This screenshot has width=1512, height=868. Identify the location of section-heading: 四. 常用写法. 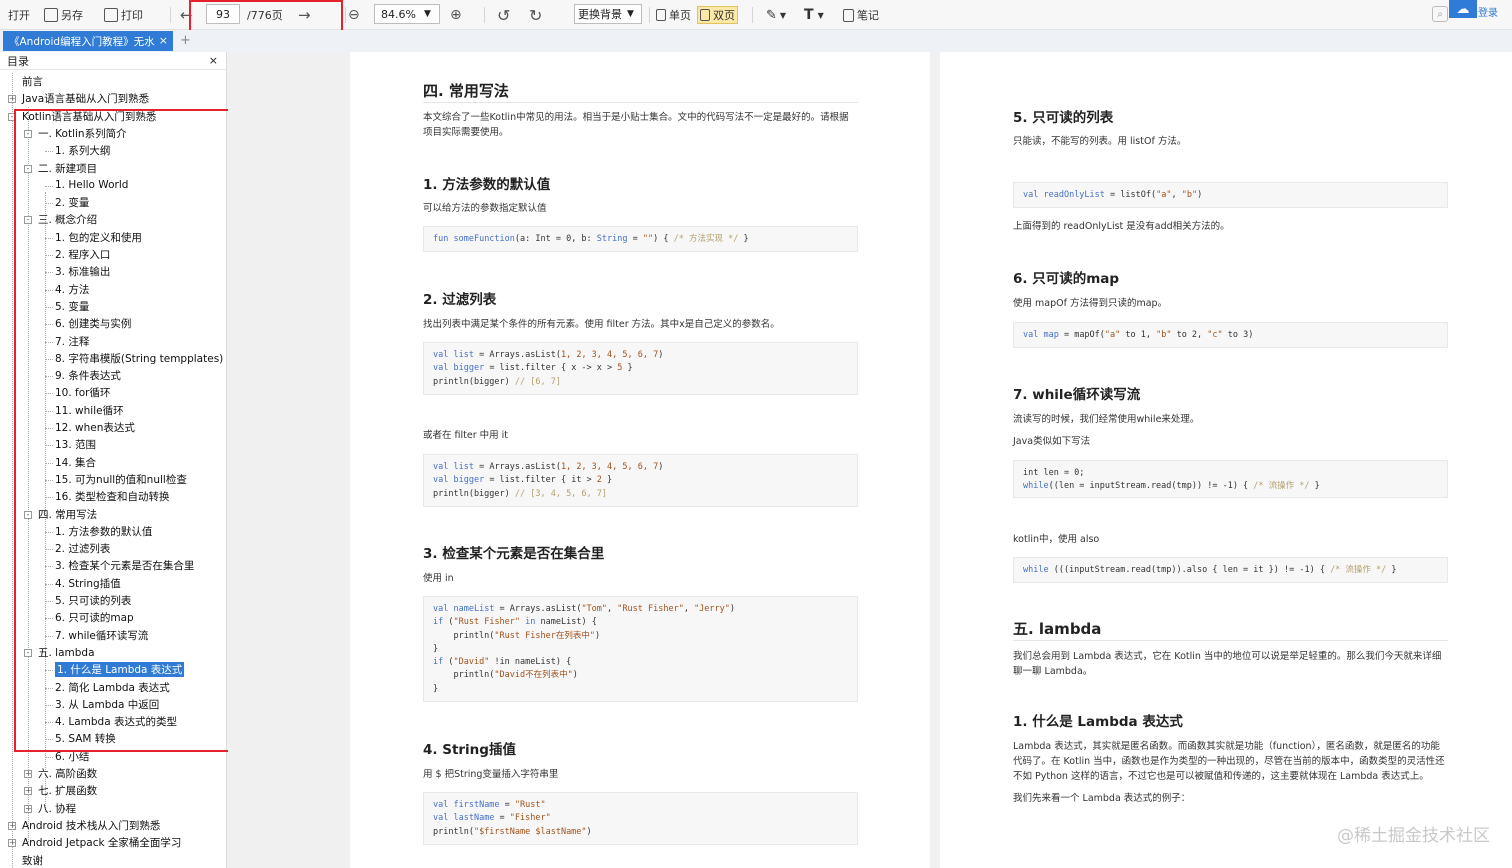
(466, 91).